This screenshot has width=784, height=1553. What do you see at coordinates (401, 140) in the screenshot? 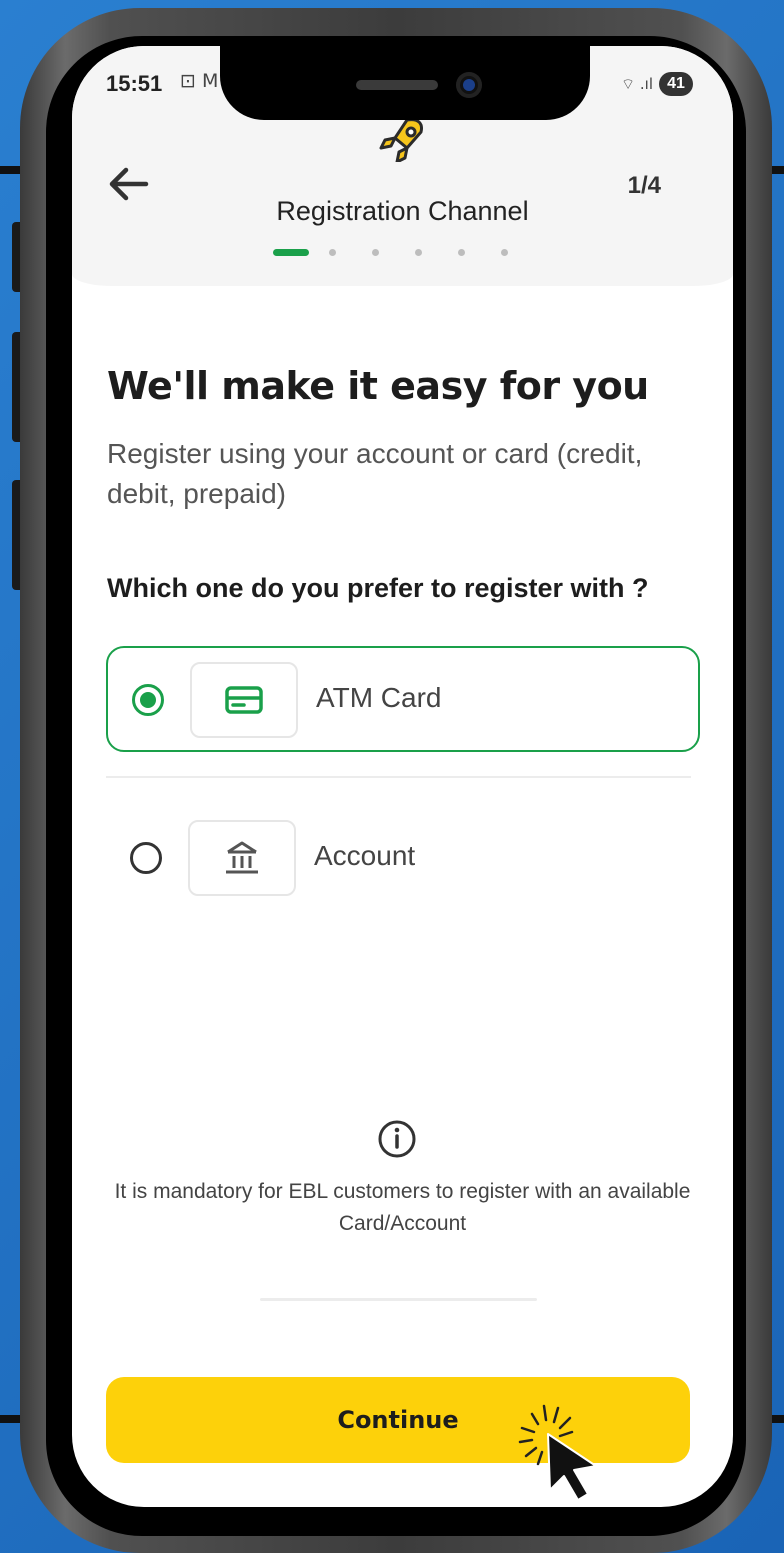
I see `rocket-icon` at bounding box center [401, 140].